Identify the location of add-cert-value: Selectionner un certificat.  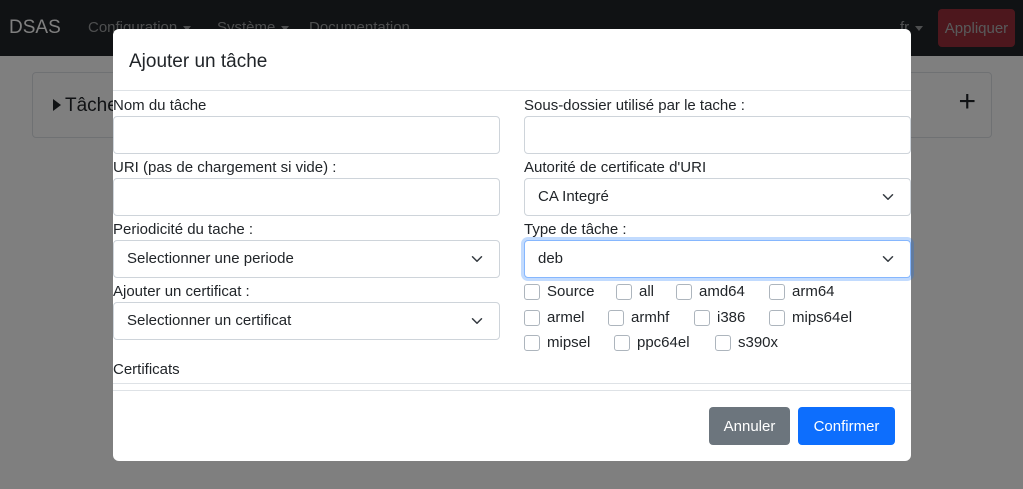
(209, 320).